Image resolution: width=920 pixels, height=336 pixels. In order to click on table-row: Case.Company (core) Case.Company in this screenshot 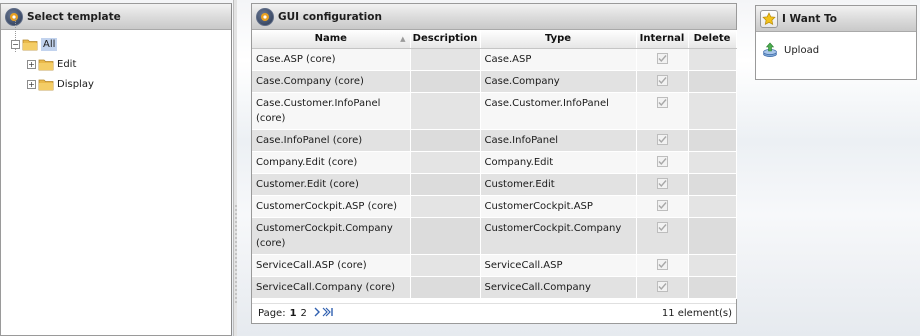, I will do `click(494, 81)`.